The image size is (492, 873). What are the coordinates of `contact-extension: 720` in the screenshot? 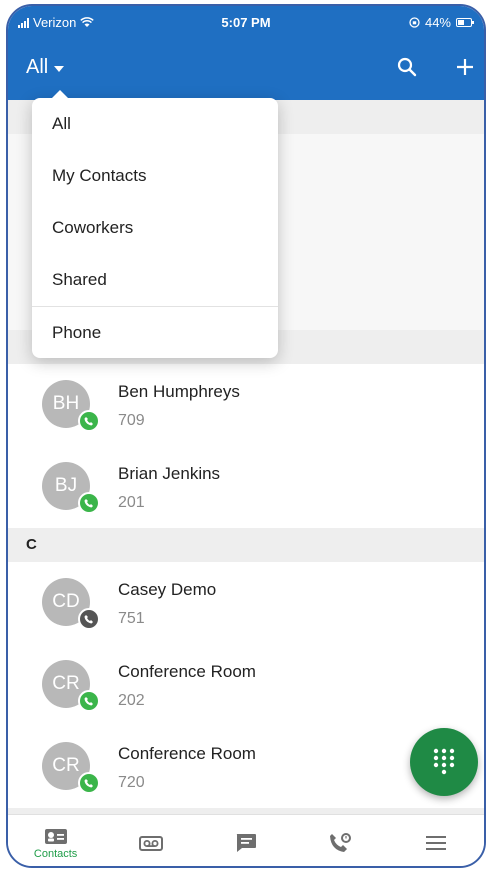 It's located at (131, 782).